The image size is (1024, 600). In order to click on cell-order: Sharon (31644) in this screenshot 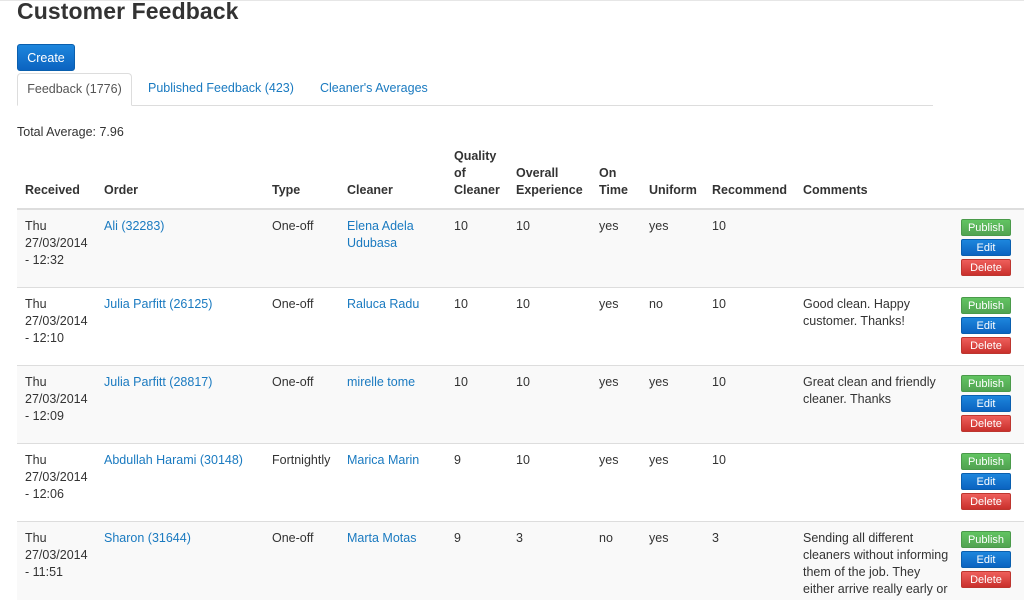, I will do `click(180, 560)`.